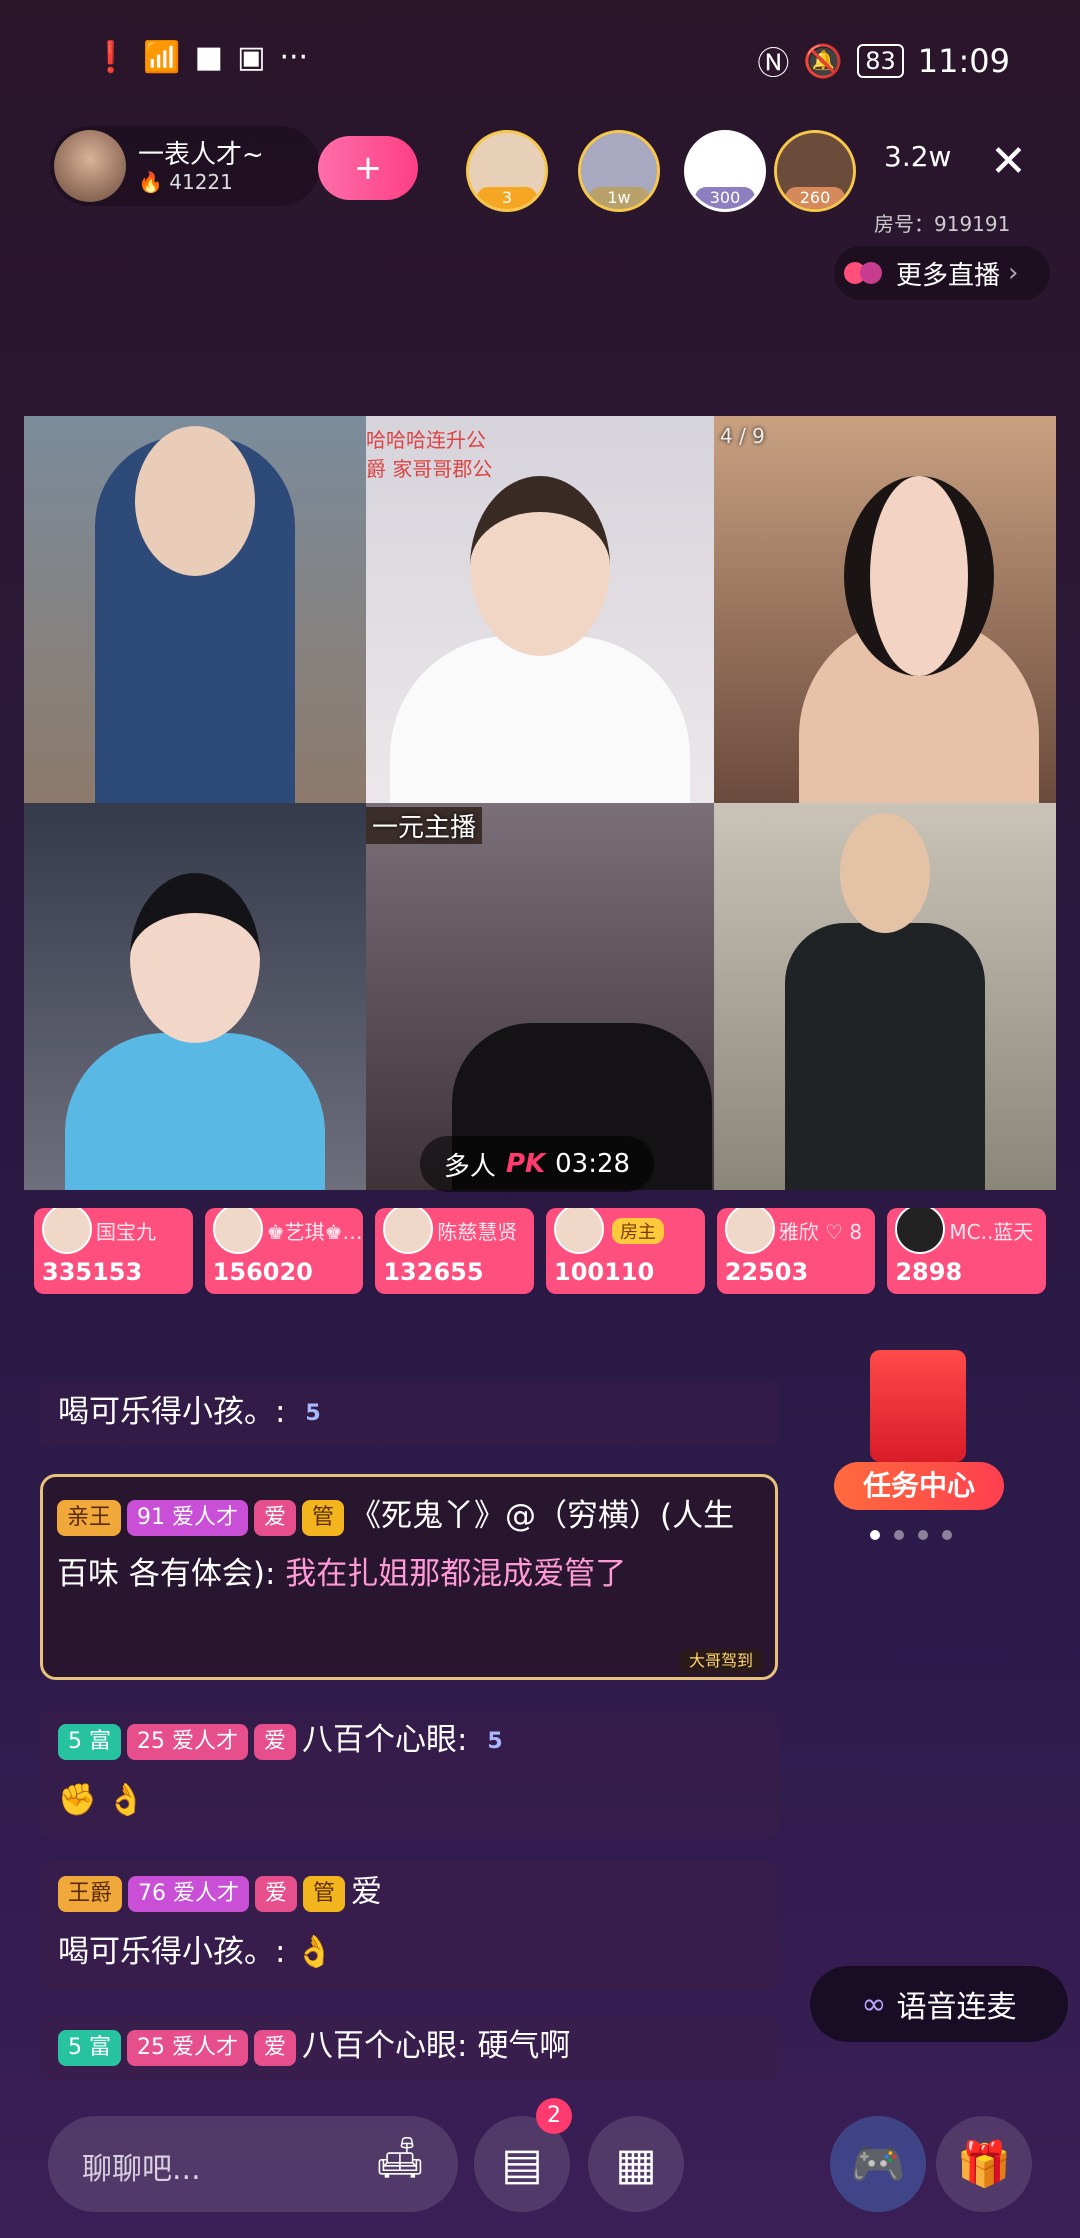  I want to click on viewer-badge: 260, so click(815, 198).